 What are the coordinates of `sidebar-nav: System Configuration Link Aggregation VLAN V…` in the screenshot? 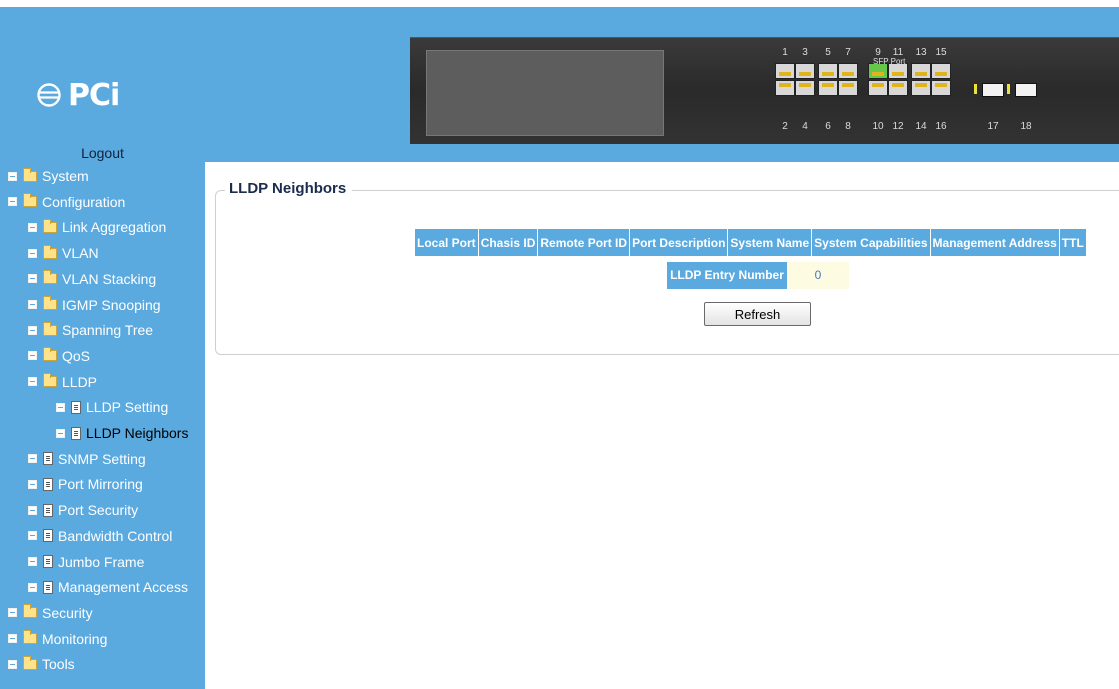 It's located at (102, 425).